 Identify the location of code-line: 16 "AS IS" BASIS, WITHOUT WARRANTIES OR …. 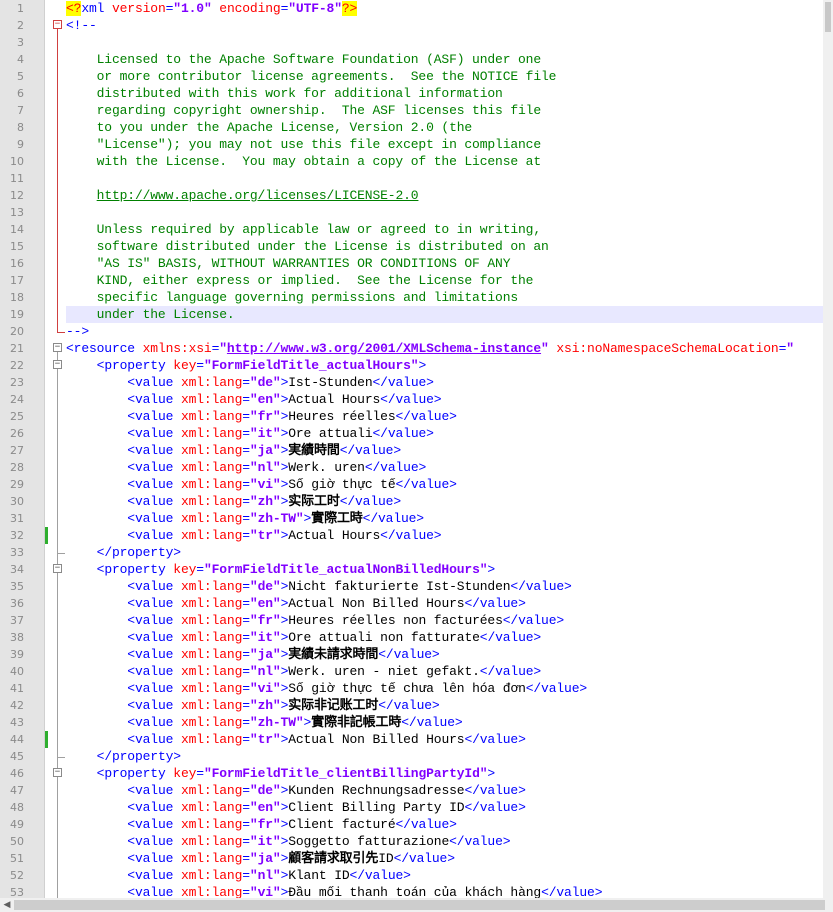
(411, 263).